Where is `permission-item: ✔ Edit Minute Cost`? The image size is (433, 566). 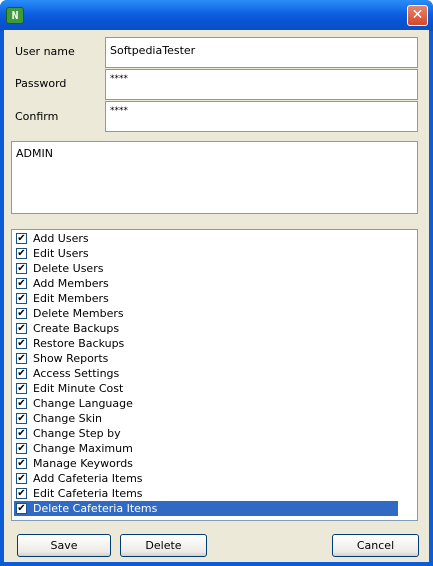 permission-item: ✔ Edit Minute Cost is located at coordinates (206, 388).